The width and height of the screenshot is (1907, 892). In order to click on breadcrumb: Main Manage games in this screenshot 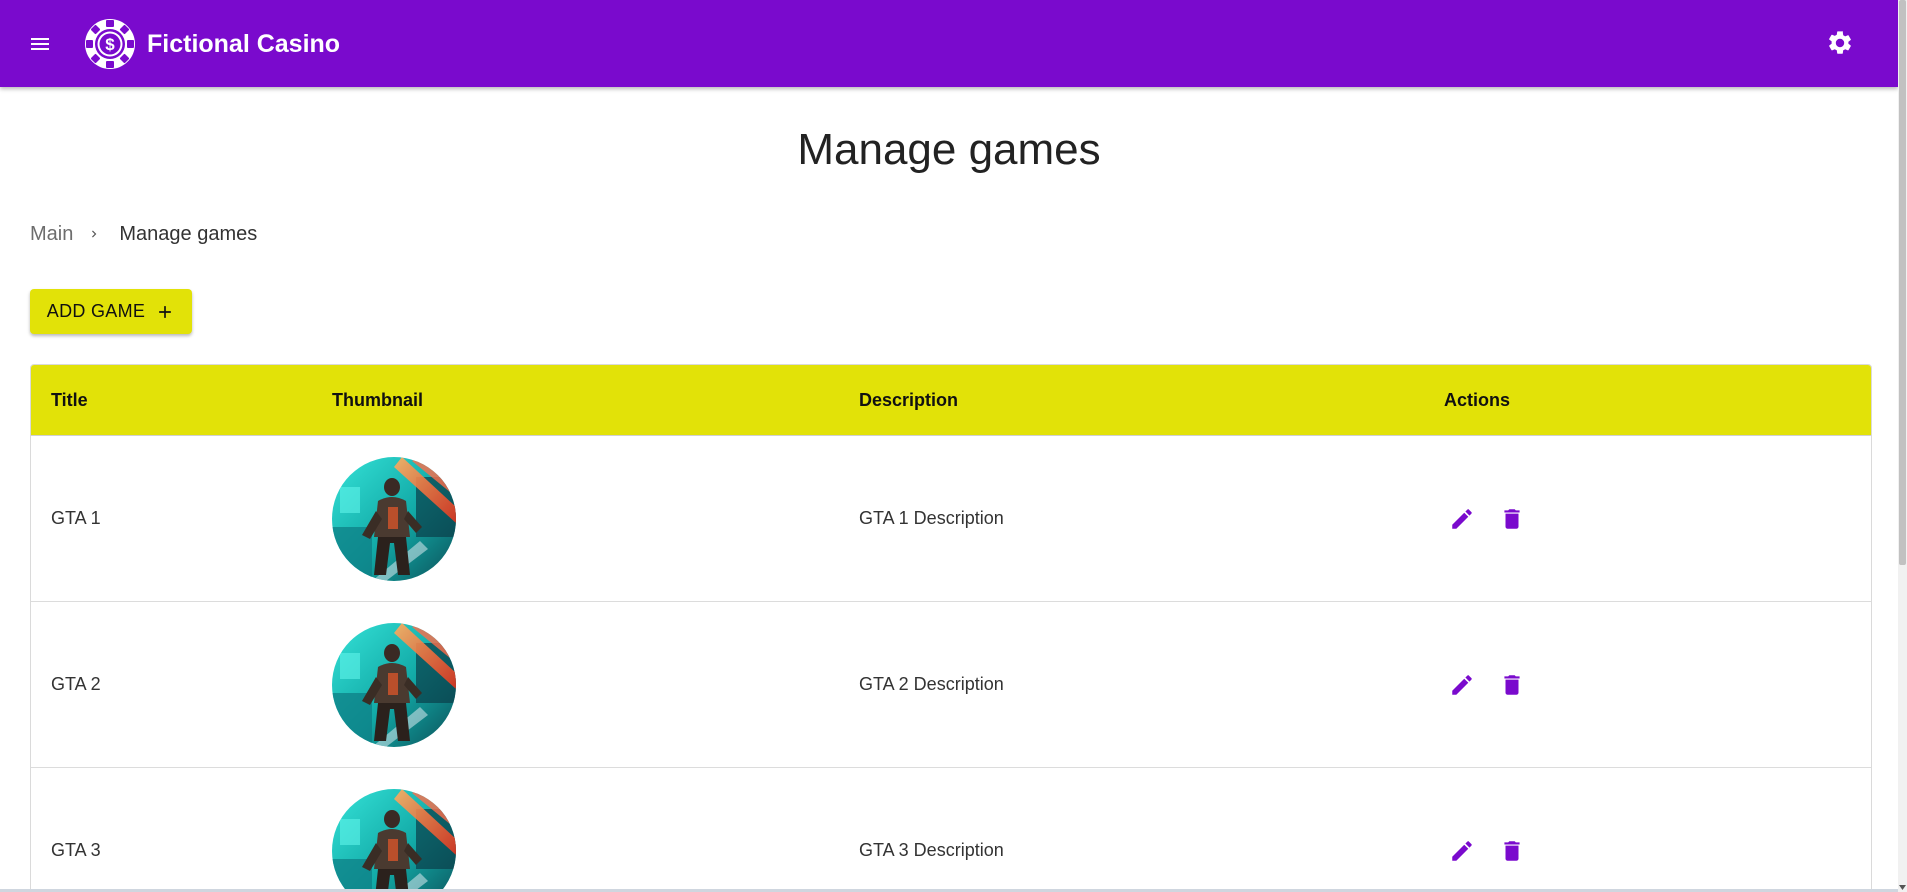, I will do `click(143, 234)`.